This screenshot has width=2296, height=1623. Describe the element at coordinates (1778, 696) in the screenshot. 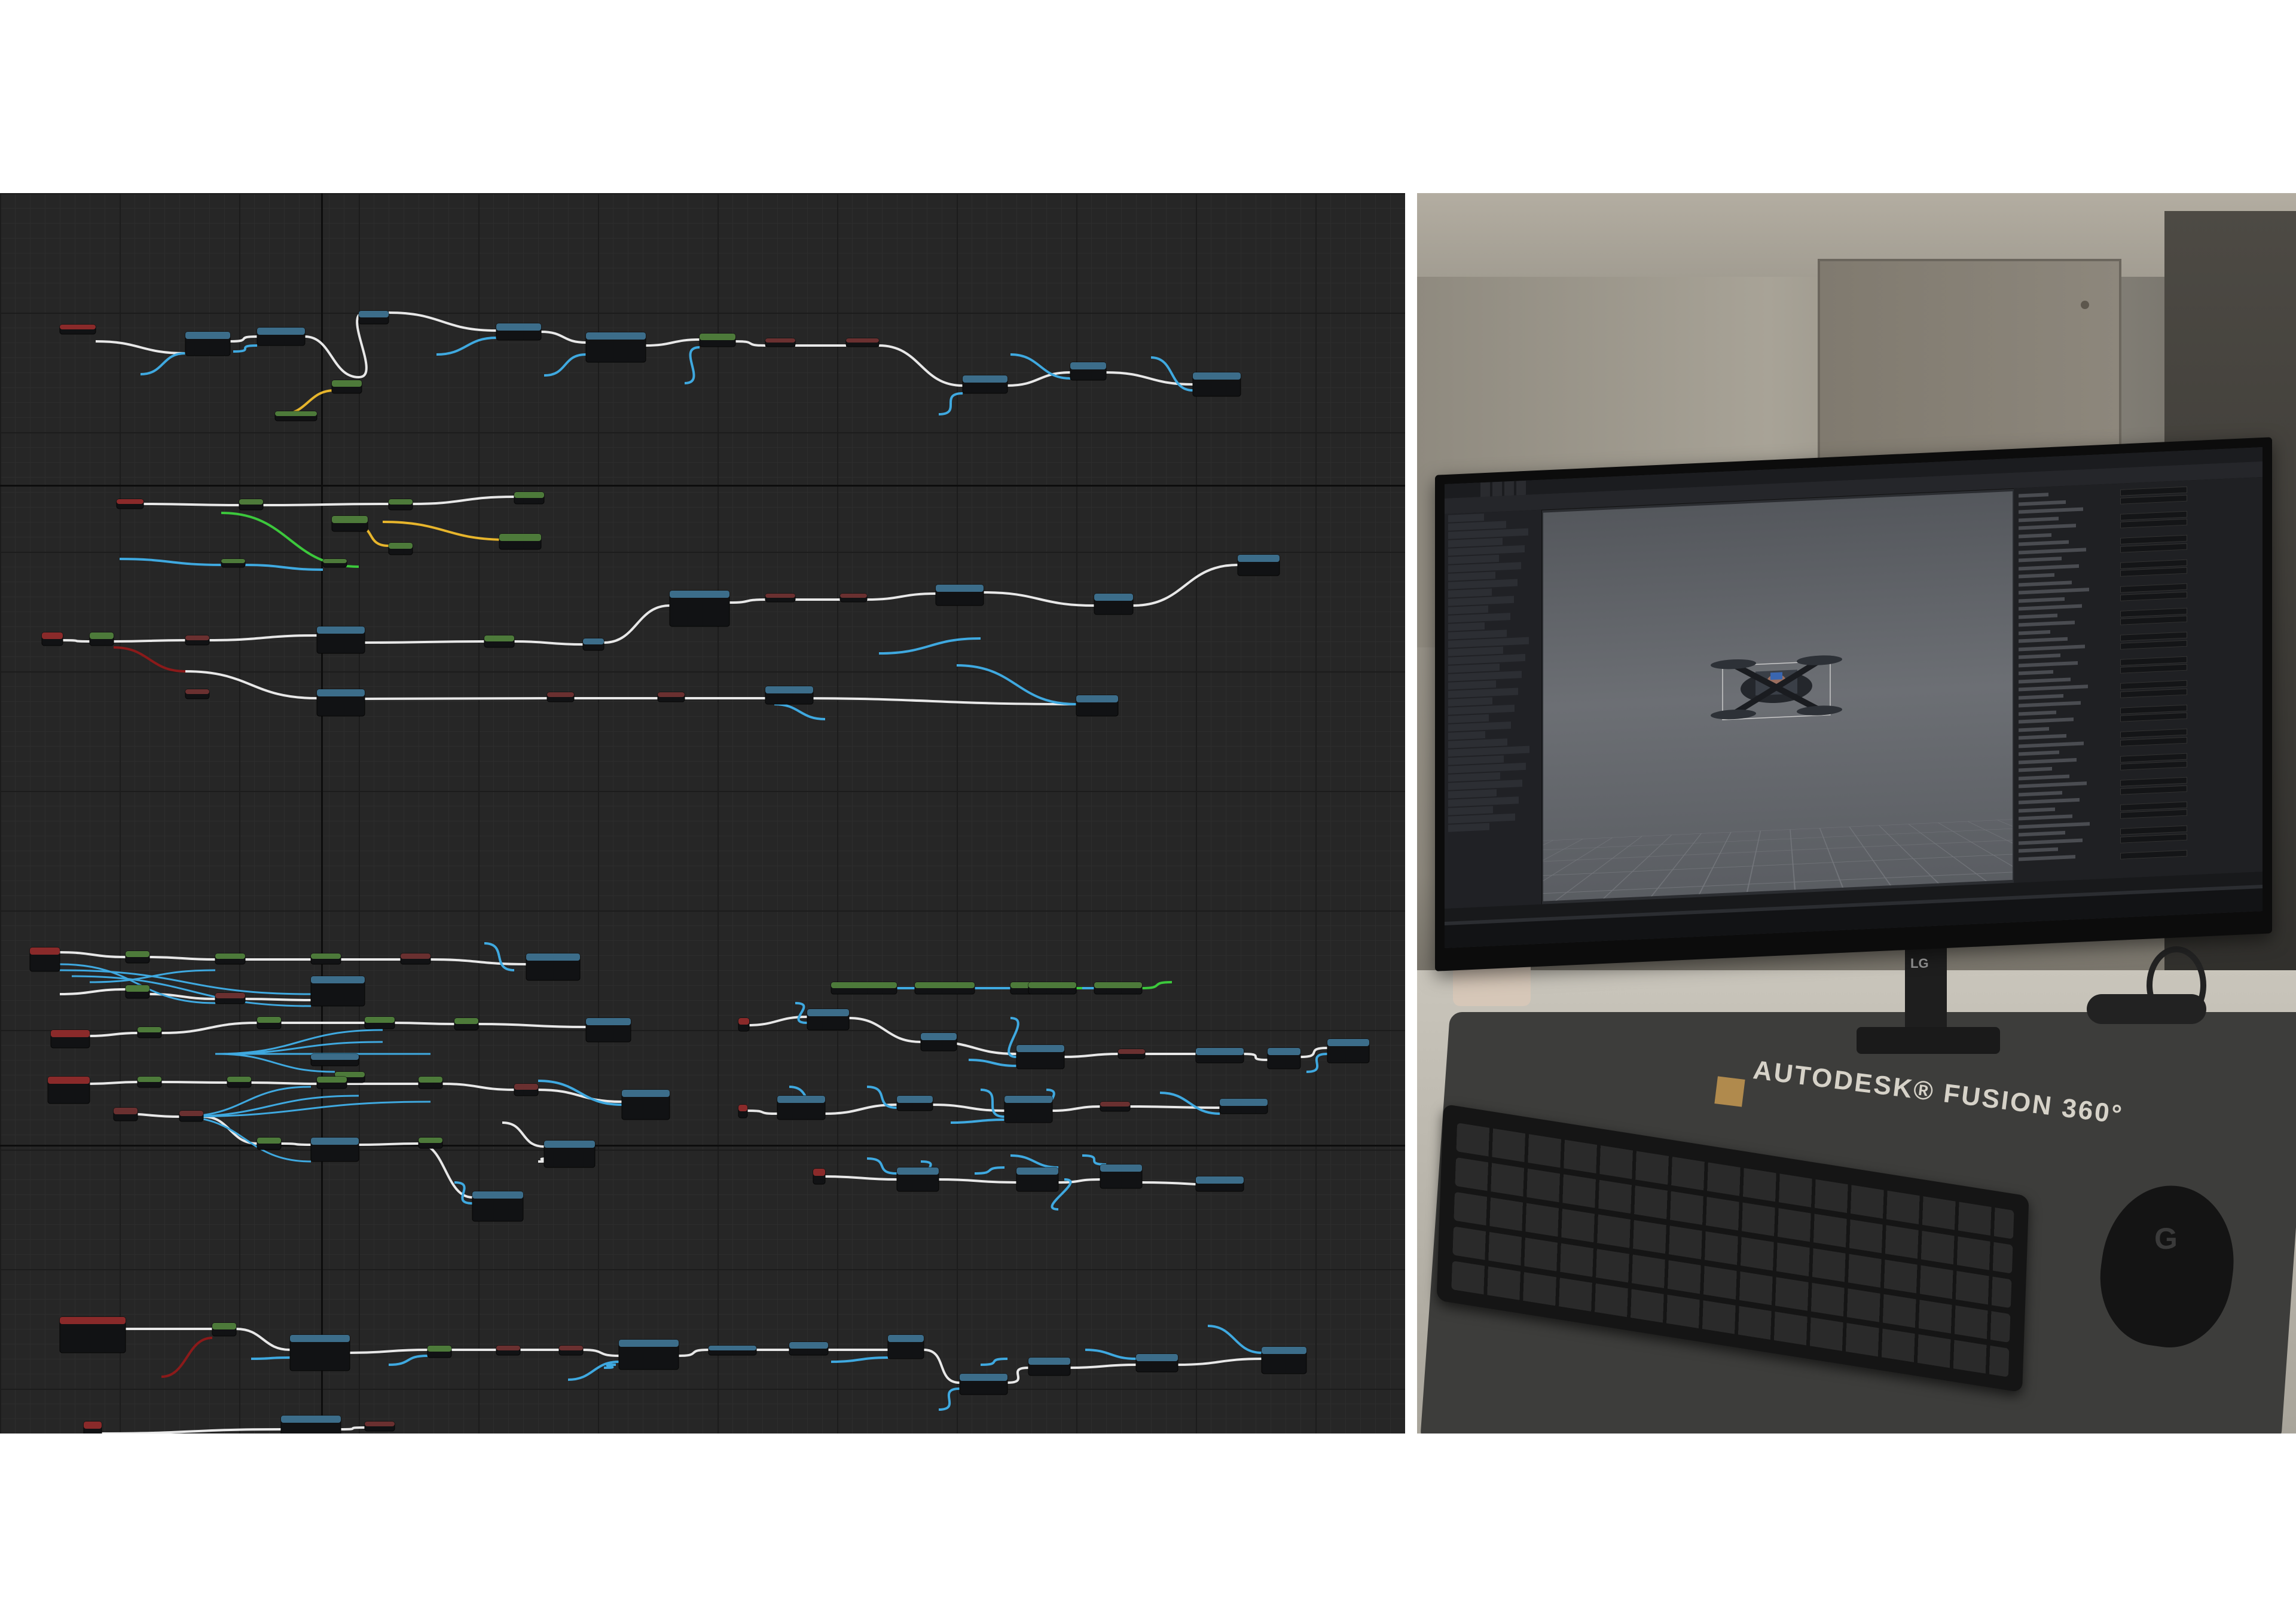

I see `level-viewport` at that location.